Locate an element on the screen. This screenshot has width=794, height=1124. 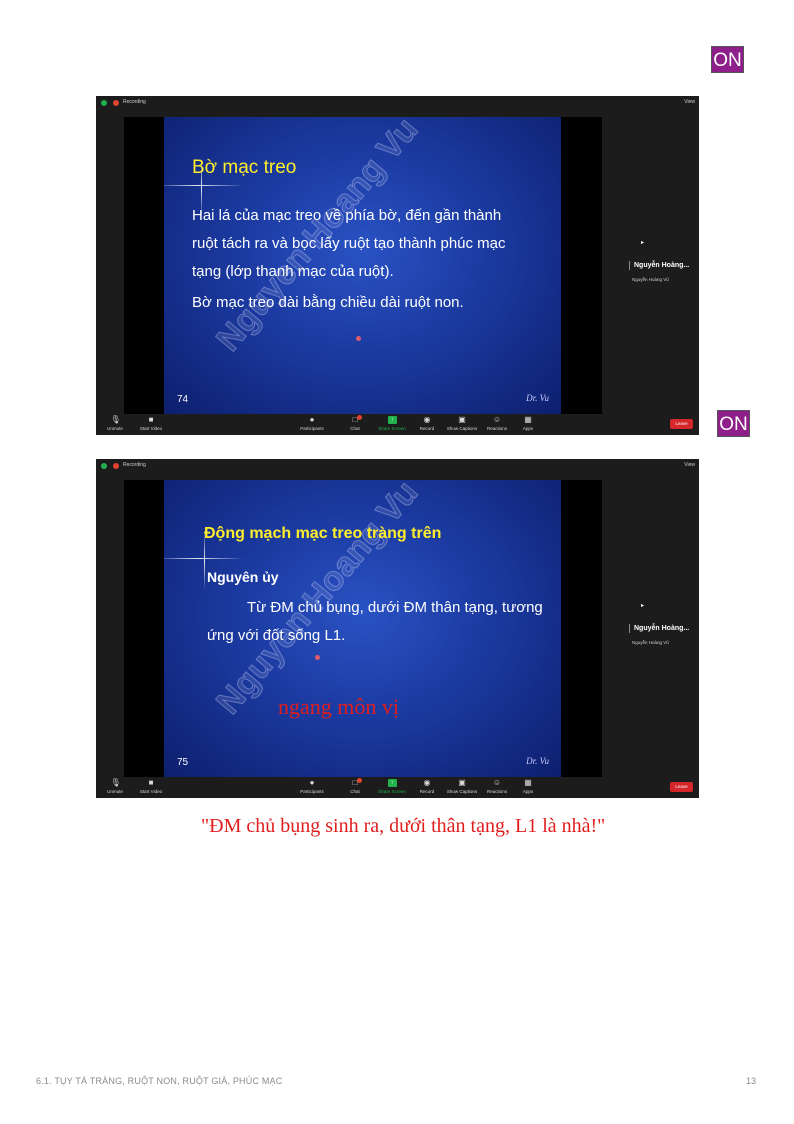
page-number: 13 is located at coordinates (751, 1081).